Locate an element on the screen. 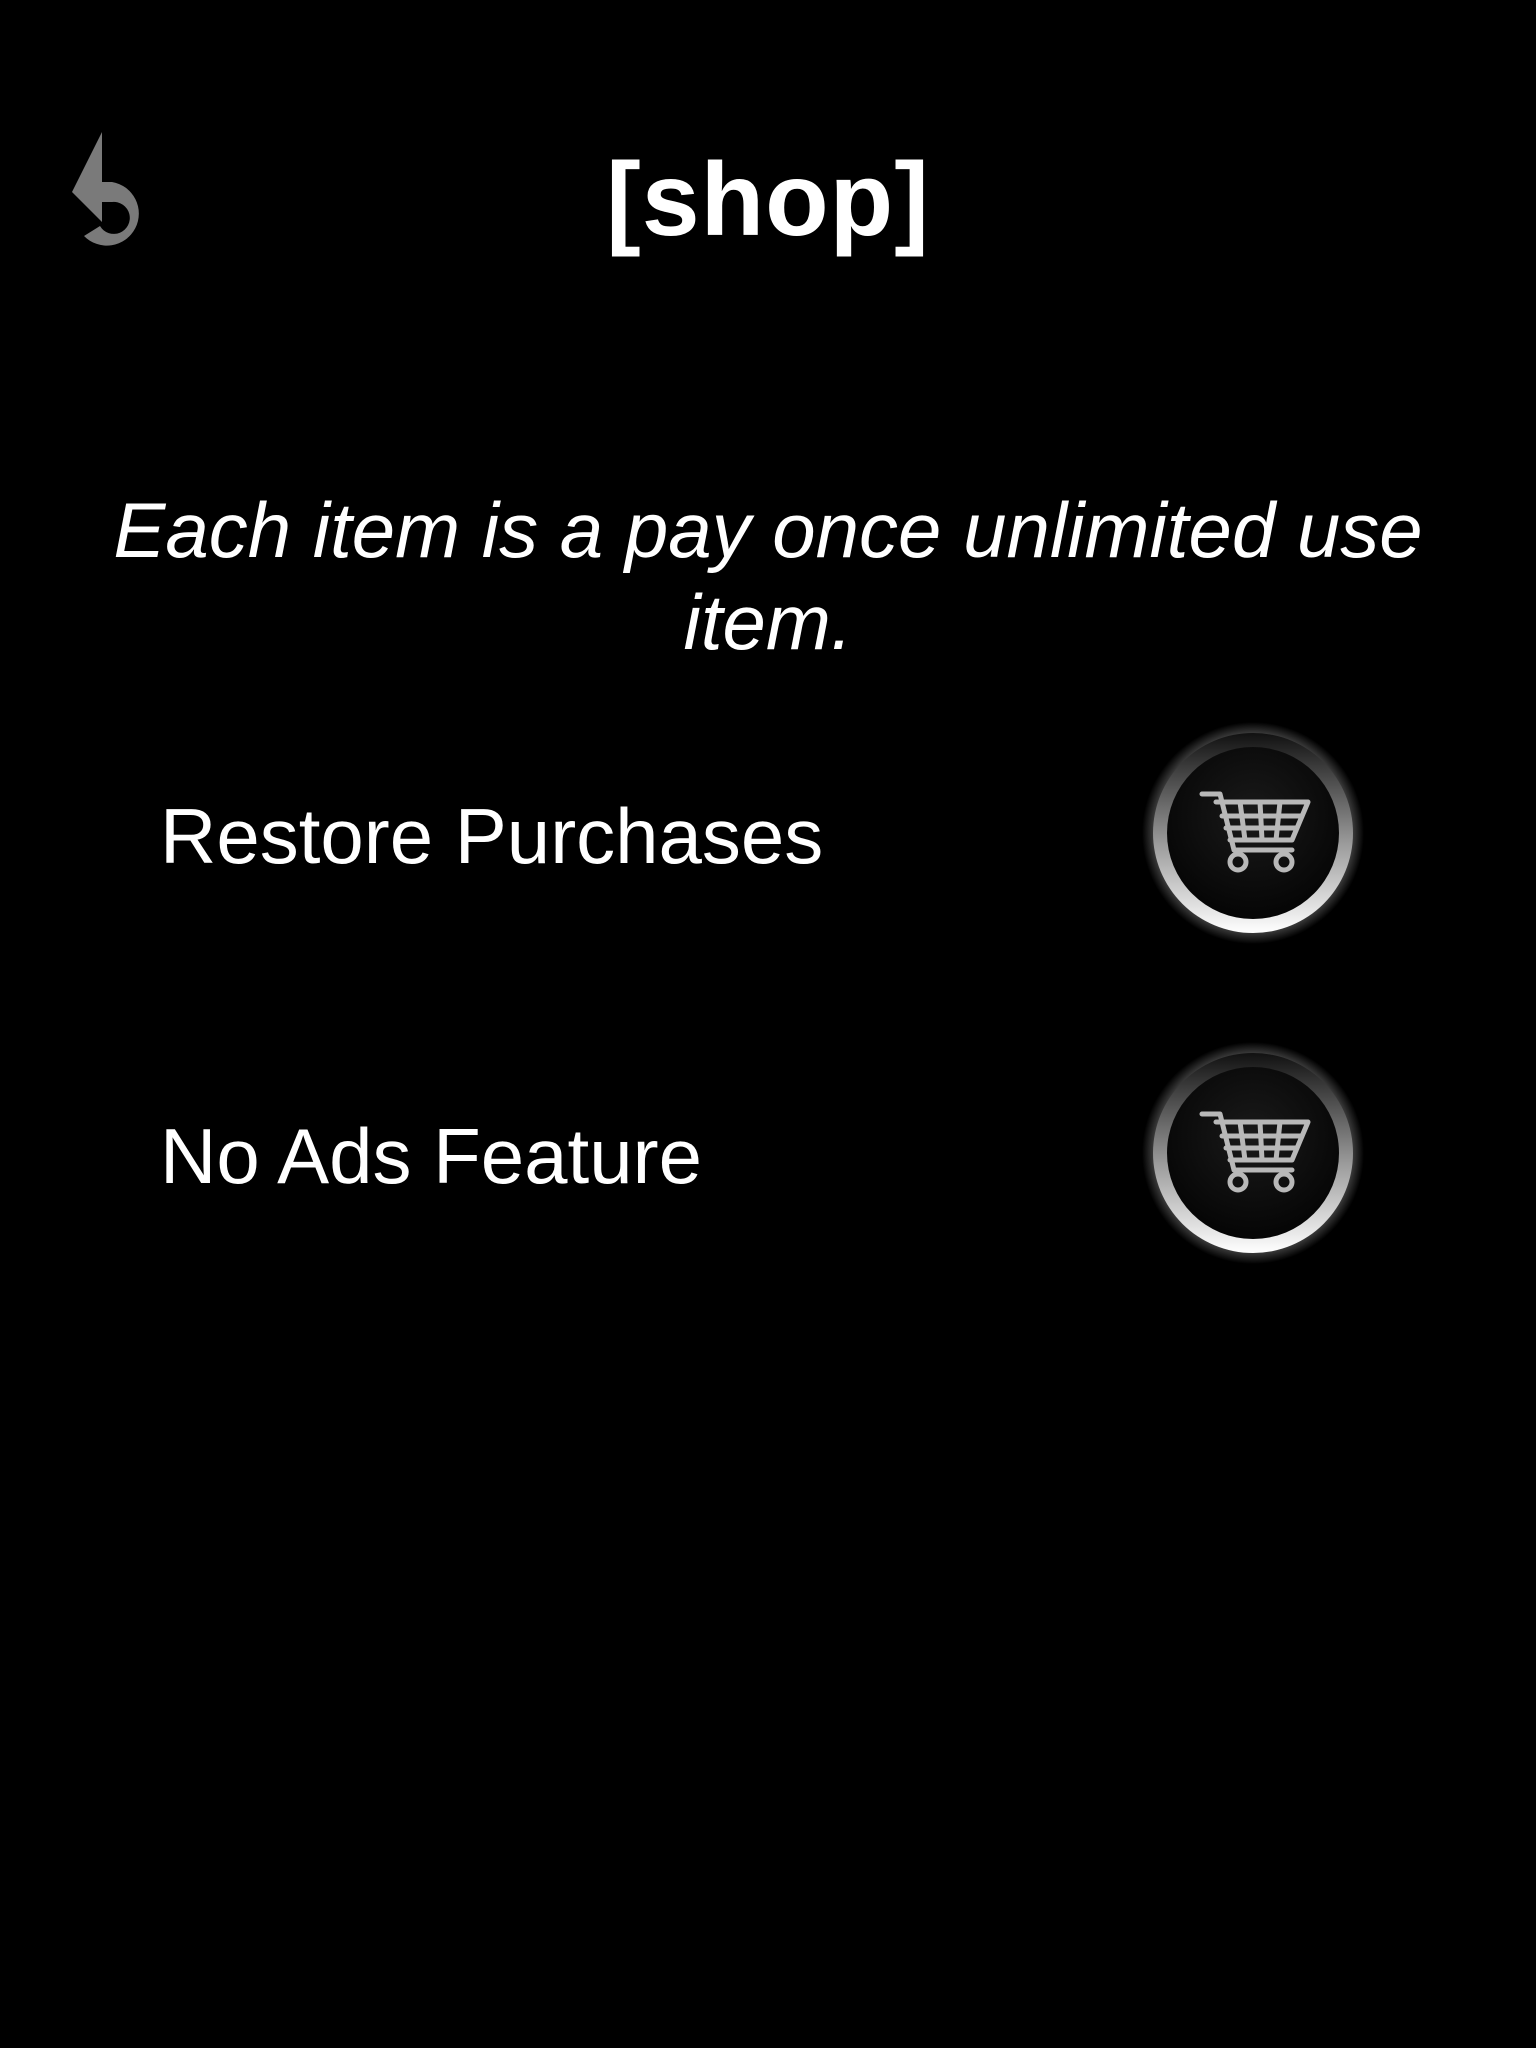  no-ads-feature-button is located at coordinates (1253, 1153).